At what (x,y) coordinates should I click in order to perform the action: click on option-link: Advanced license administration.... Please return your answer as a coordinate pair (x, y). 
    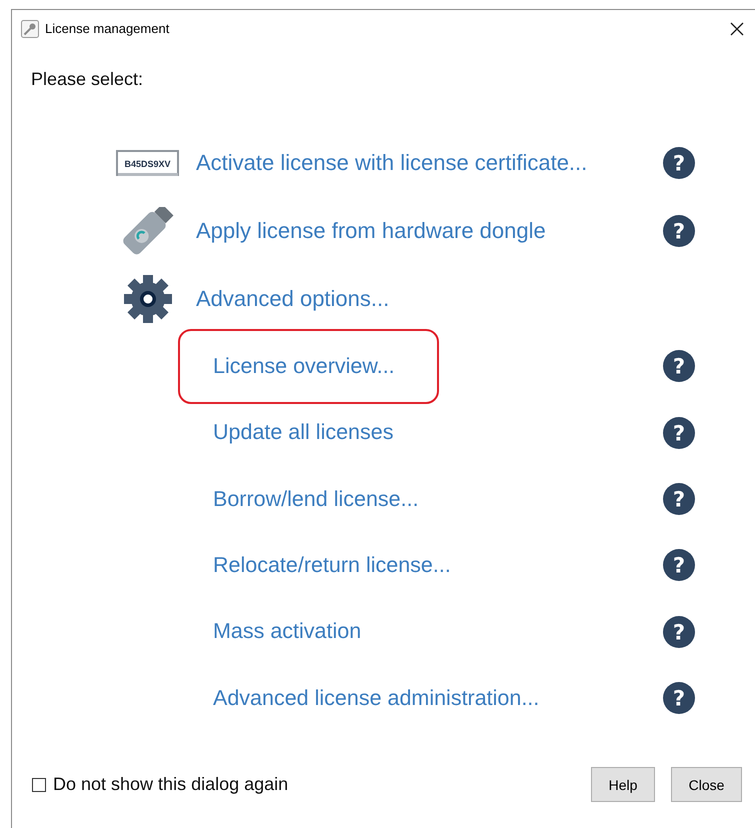
    Looking at the image, I should click on (376, 698).